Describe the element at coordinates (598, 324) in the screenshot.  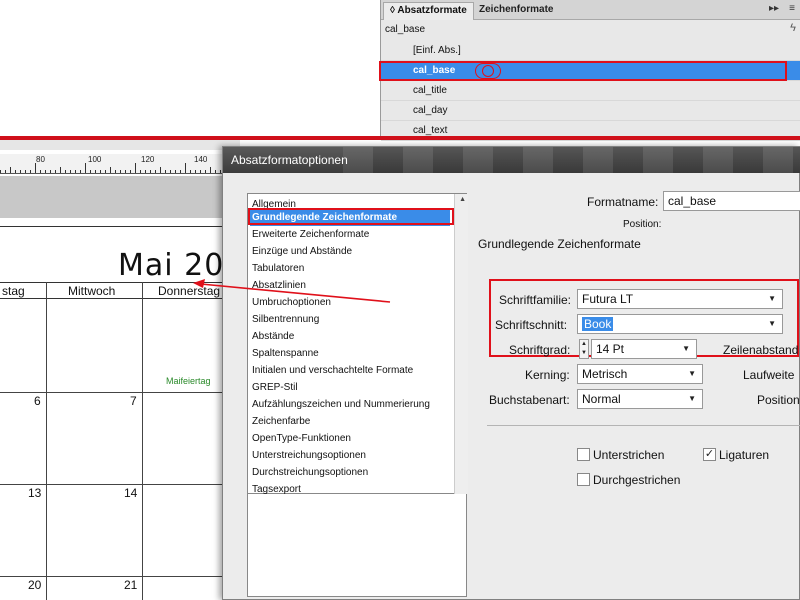
I see `schriftschnitt-value: Book` at that location.